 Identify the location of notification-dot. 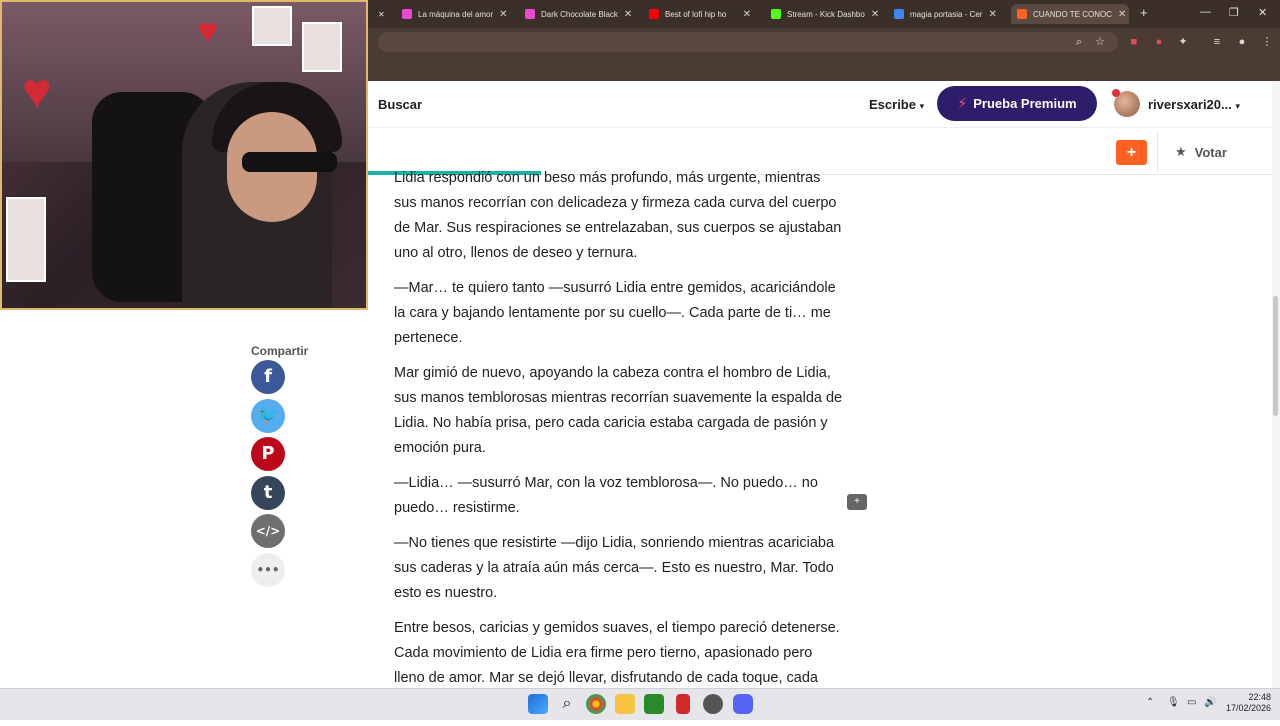
(1116, 93).